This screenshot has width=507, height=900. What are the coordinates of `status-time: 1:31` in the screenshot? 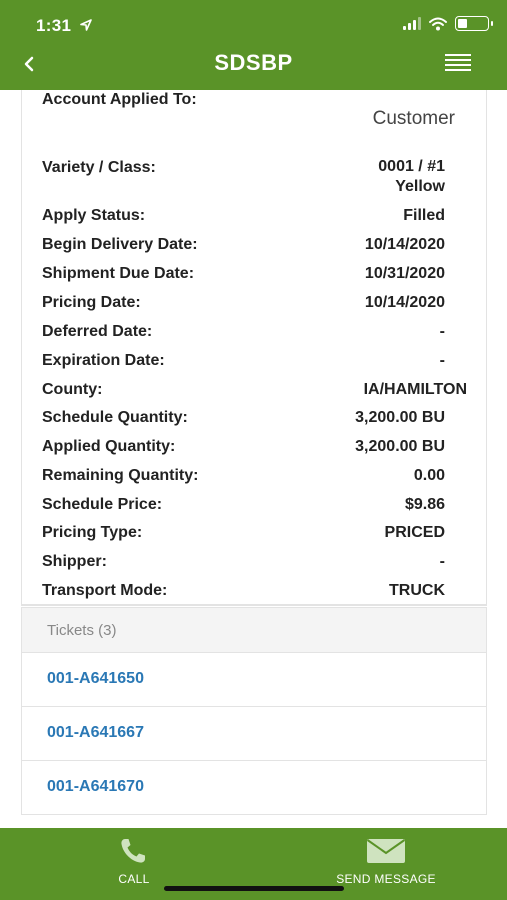 It's located at (54, 25).